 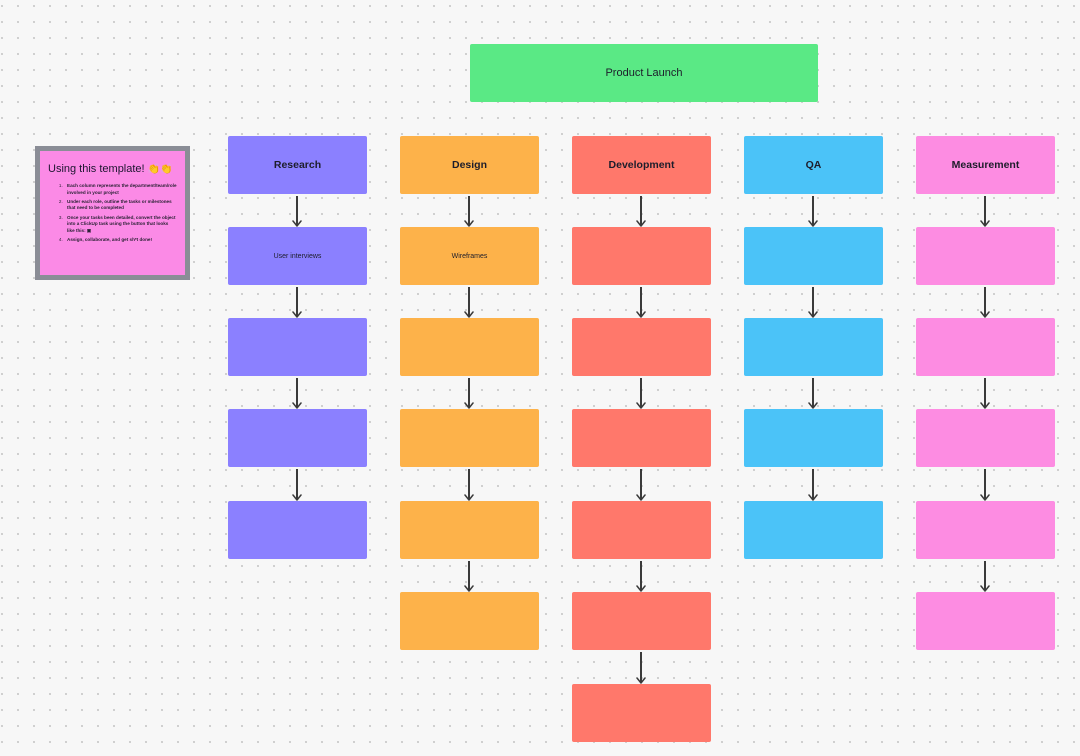 I want to click on column-header-node: Development, so click(x=641, y=165).